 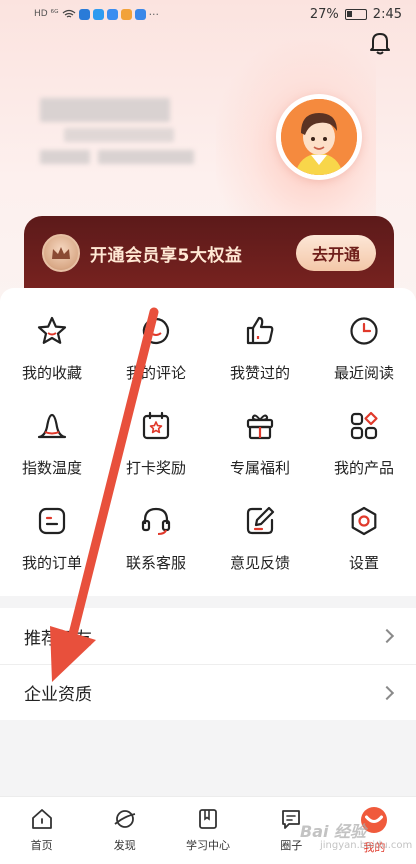 I want to click on list-item-company-qualification: 企业资质, so click(x=208, y=692).